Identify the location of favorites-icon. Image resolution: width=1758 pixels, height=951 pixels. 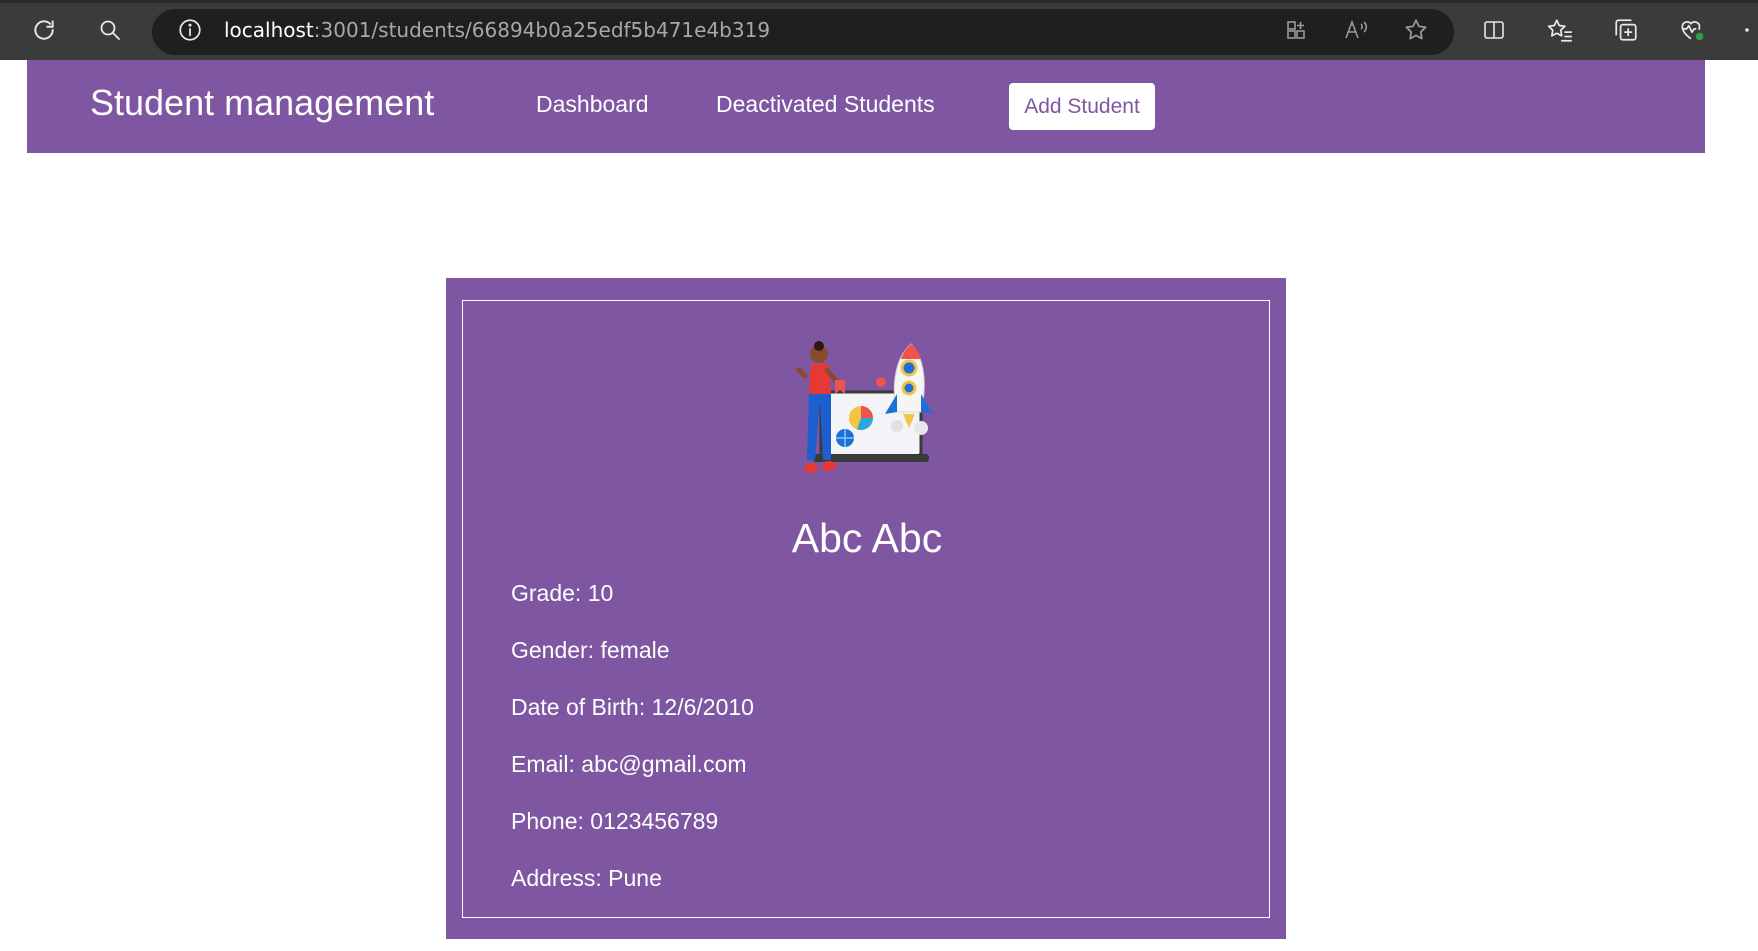
(1559, 30).